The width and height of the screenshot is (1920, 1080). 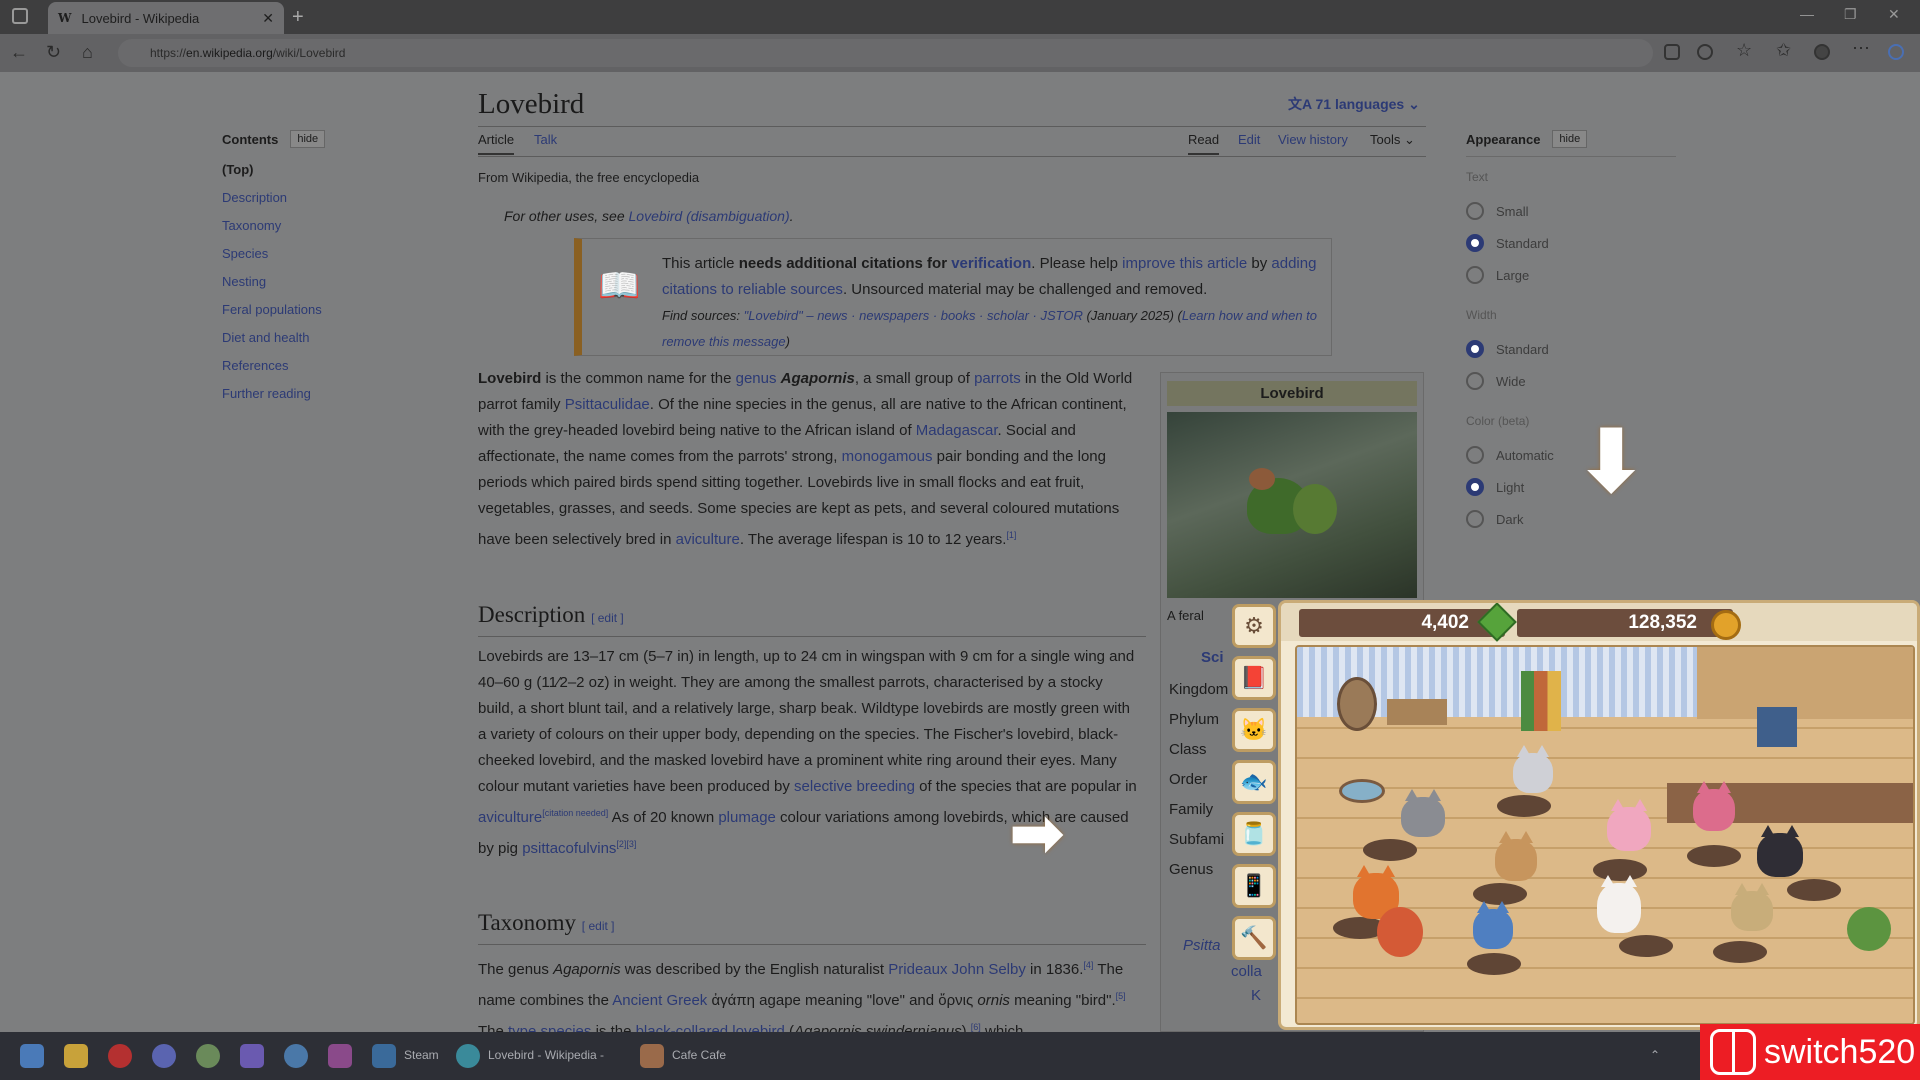 What do you see at coordinates (854, 786) in the screenshot?
I see `selective-breeding-link: selective breeding` at bounding box center [854, 786].